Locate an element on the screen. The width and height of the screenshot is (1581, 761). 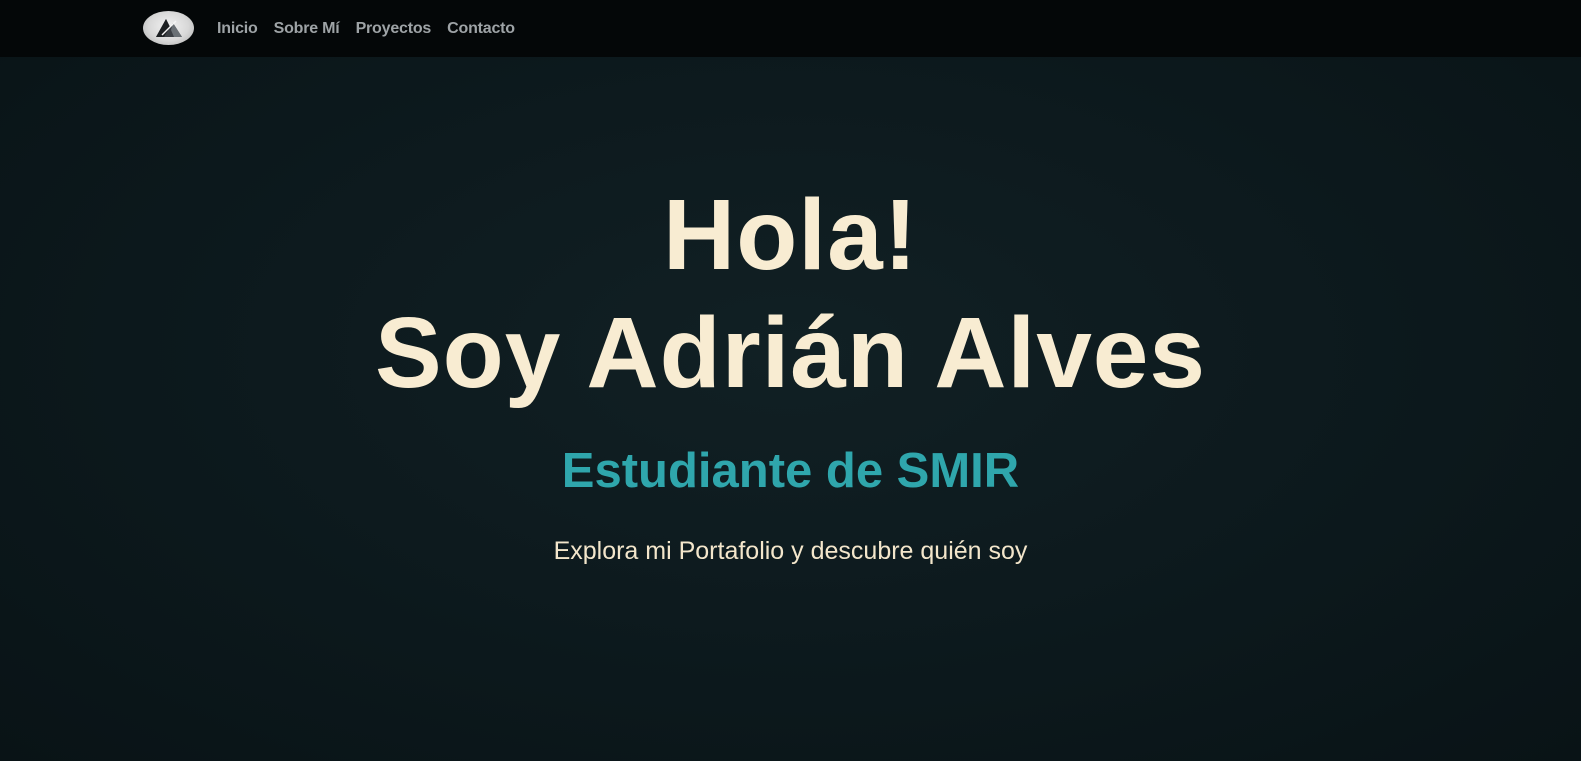
nav-links: Inicio Sobre Mí Proyectos Contacto is located at coordinates (366, 28).